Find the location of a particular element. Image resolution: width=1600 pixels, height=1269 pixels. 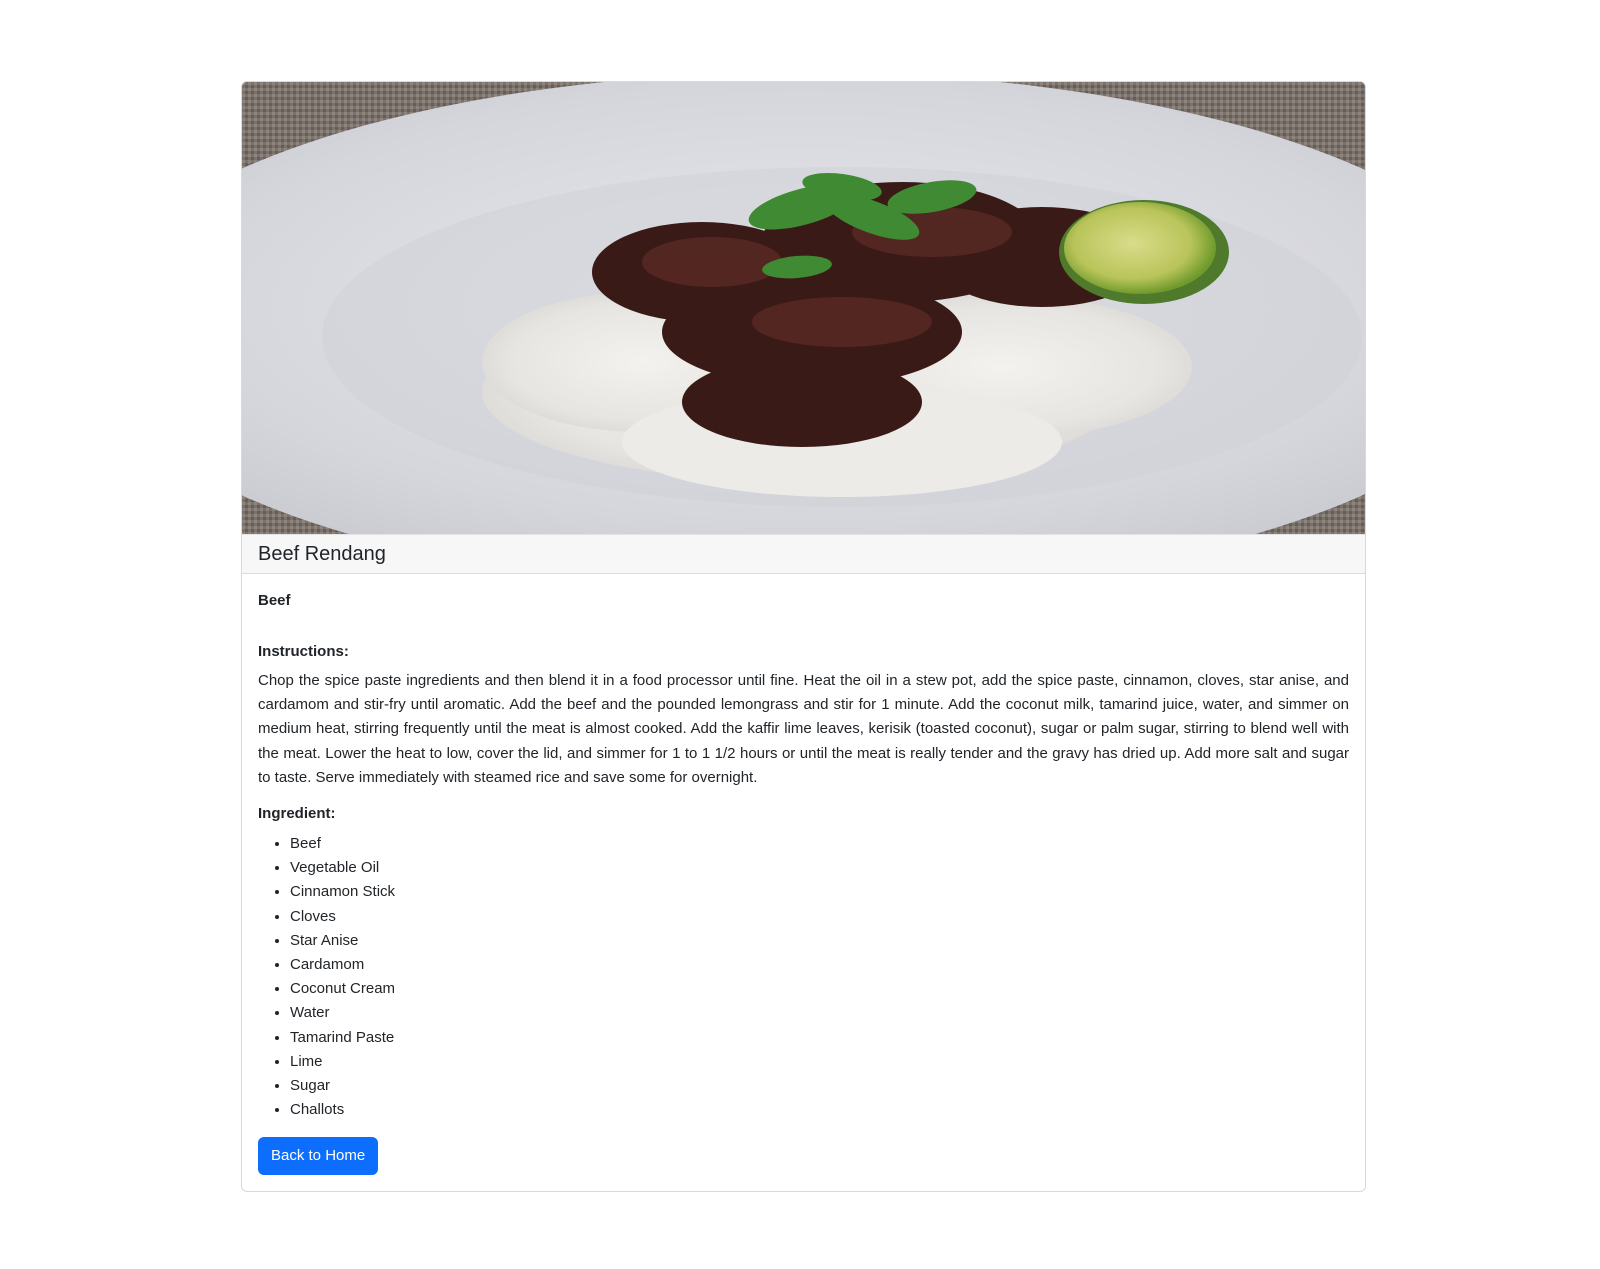

ingredient-item: Tamarind Paste is located at coordinates (819, 1038).